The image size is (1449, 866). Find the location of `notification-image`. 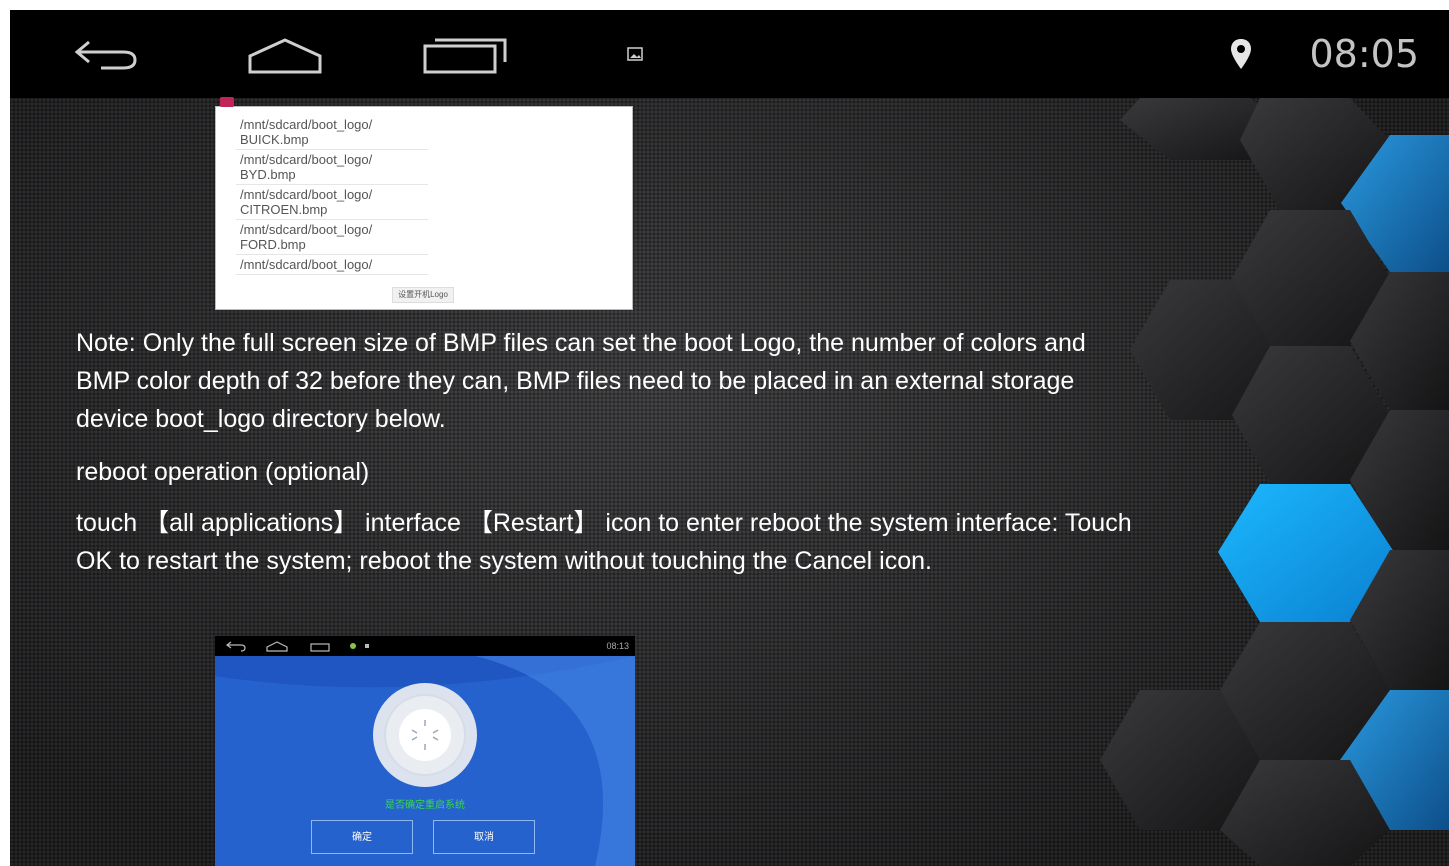

notification-image is located at coordinates (635, 54).